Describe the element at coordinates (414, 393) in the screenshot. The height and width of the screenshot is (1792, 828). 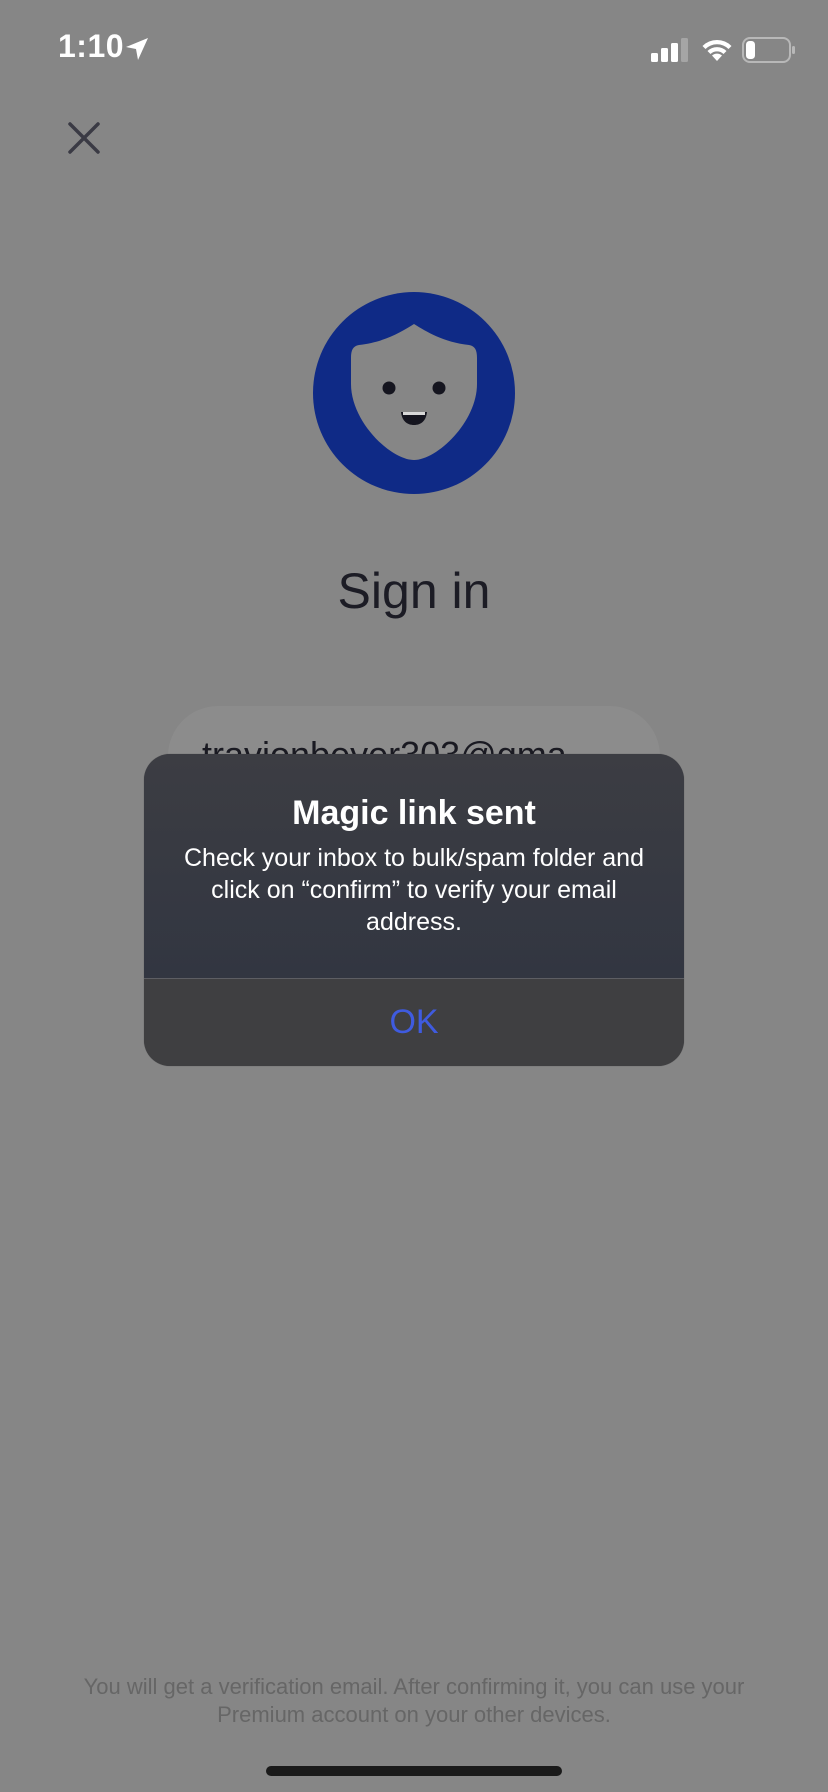
I see `mascot-face-logo` at that location.